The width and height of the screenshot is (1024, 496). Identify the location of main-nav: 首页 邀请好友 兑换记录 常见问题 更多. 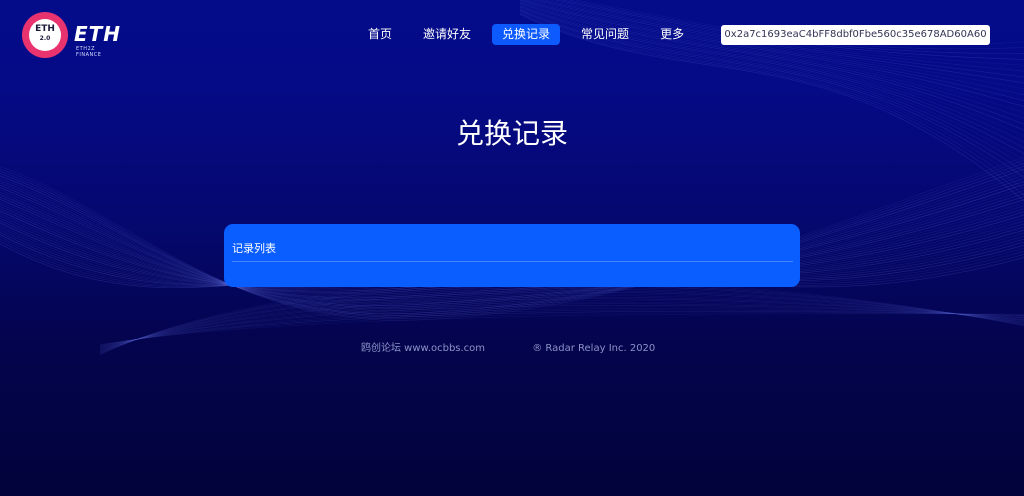
(531, 34).